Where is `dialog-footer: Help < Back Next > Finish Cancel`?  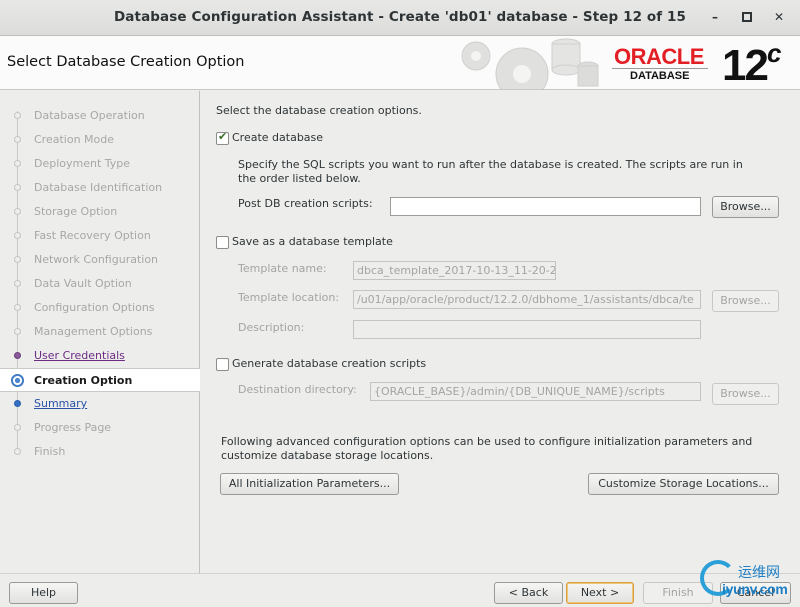
dialog-footer: Help < Back Next > Finish Cancel is located at coordinates (400, 590).